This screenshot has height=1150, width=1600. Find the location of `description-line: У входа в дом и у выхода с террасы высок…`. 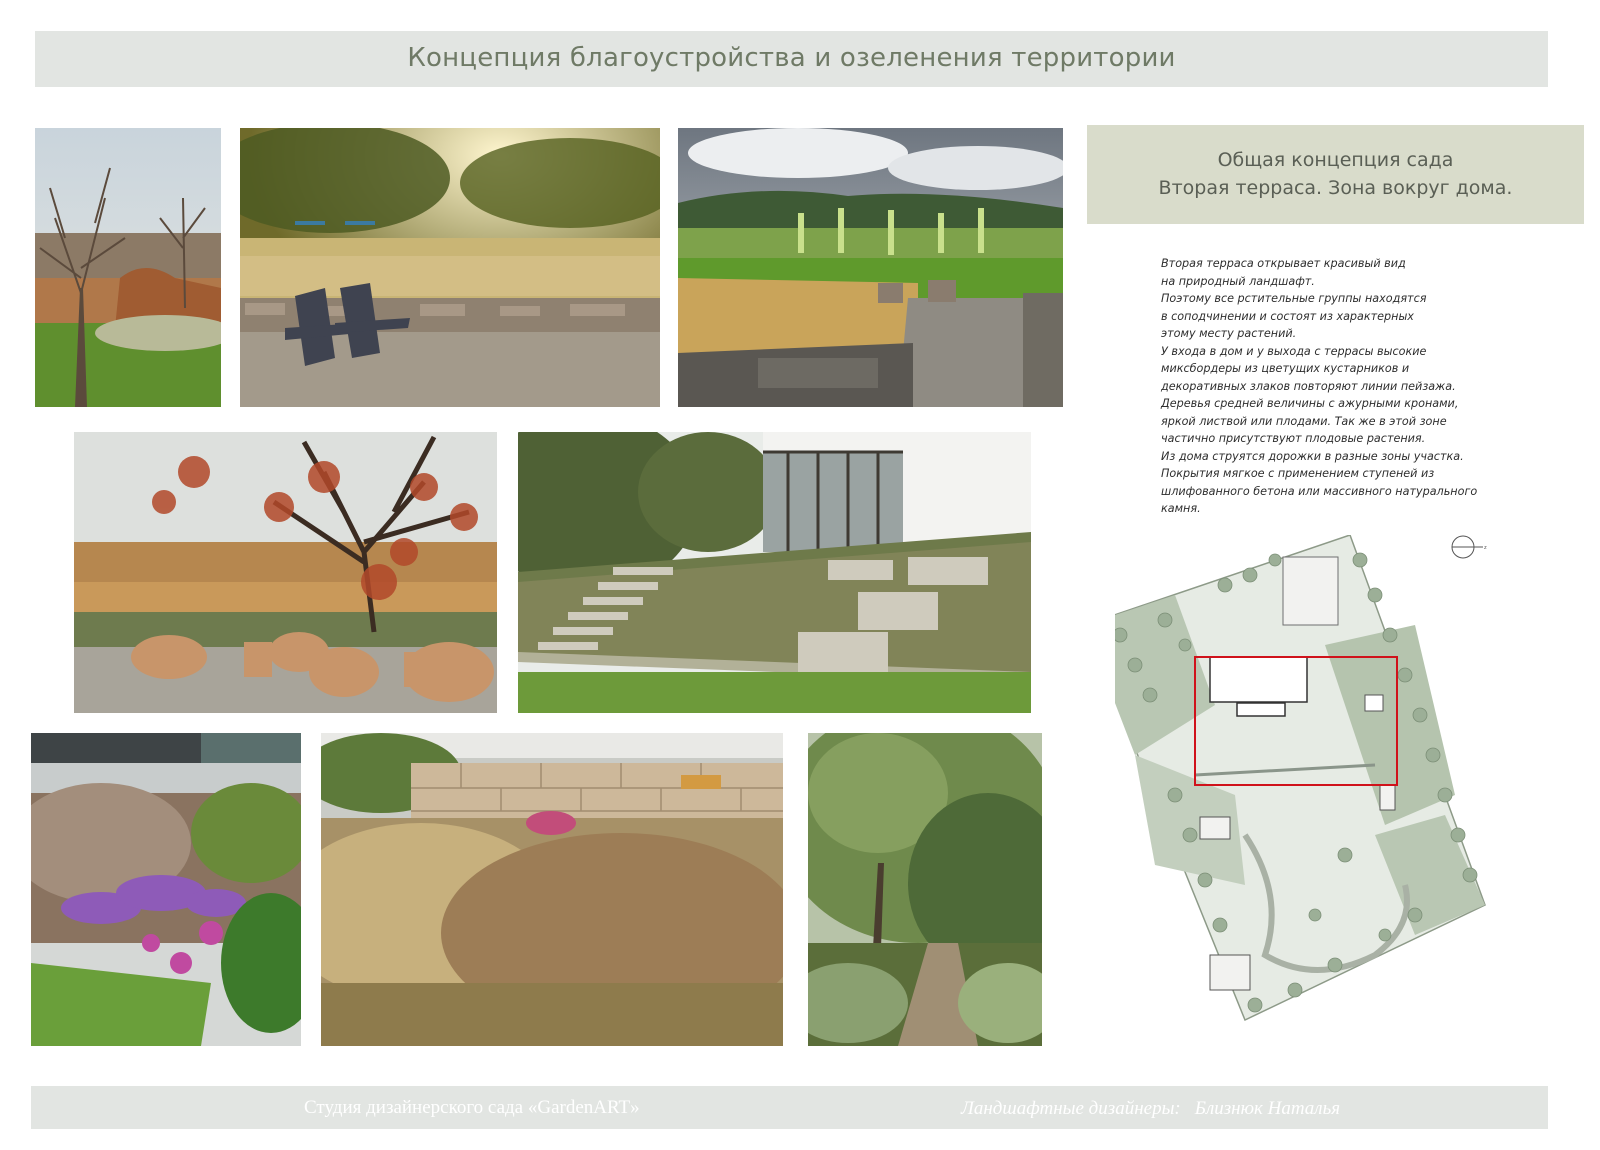

description-line: У входа в дом и у выхода с террасы высок… is located at coordinates (1294, 351).